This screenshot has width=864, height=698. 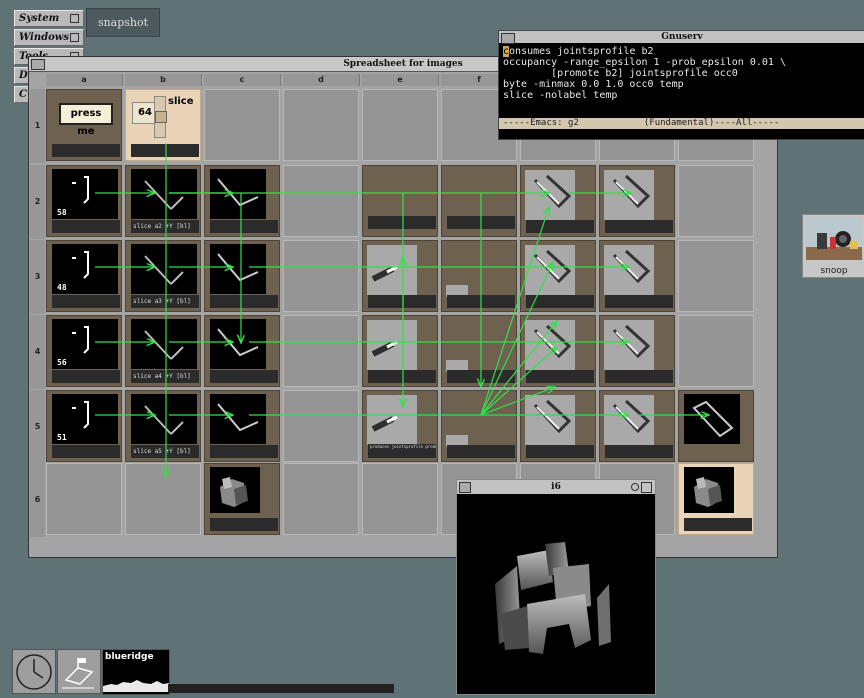 I want to click on load-graph-icon, so click(x=136, y=686).